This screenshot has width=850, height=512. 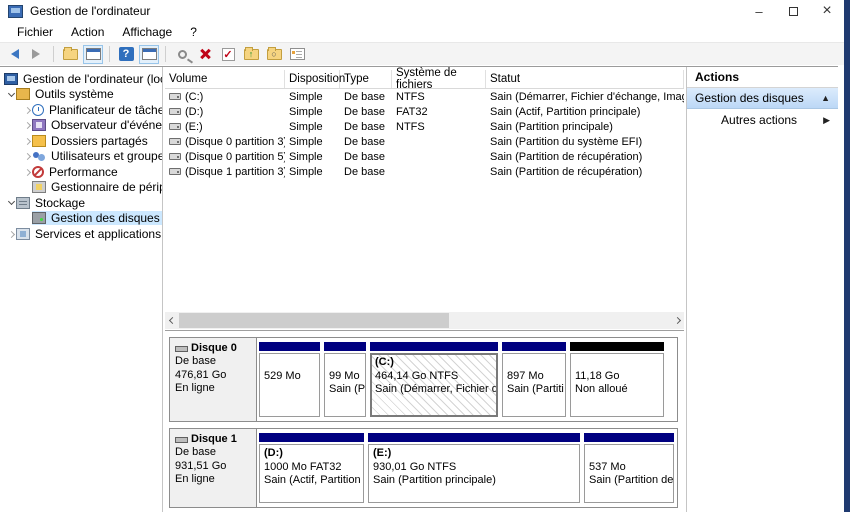 I want to click on tree-item-storage: Stockage, so click(x=81, y=203).